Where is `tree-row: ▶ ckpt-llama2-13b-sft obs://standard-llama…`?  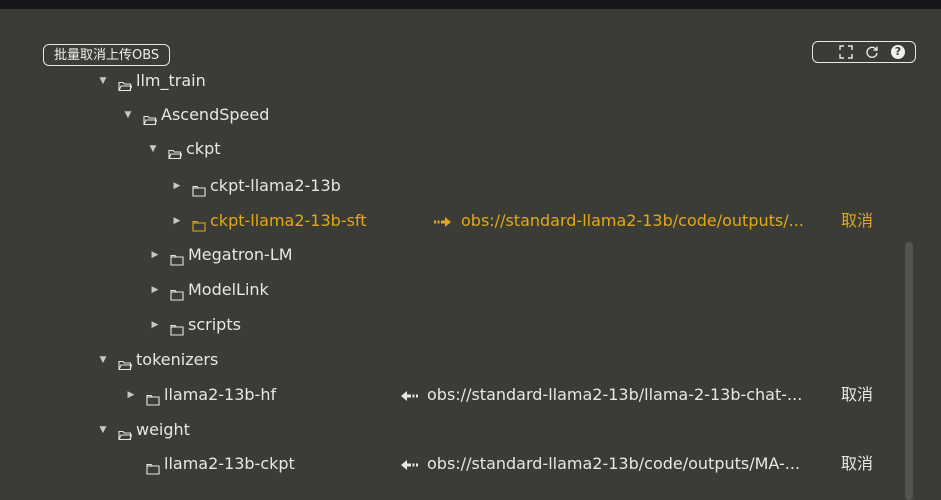
tree-row: ▶ ckpt-llama2-13b-sft obs://standard-llama… is located at coordinates (450, 221).